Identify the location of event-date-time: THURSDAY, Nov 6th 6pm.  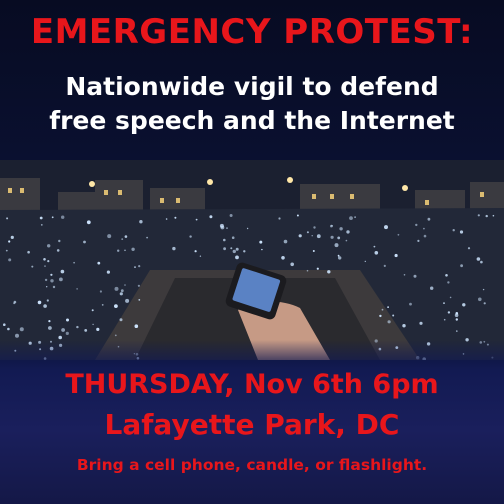
(252, 384).